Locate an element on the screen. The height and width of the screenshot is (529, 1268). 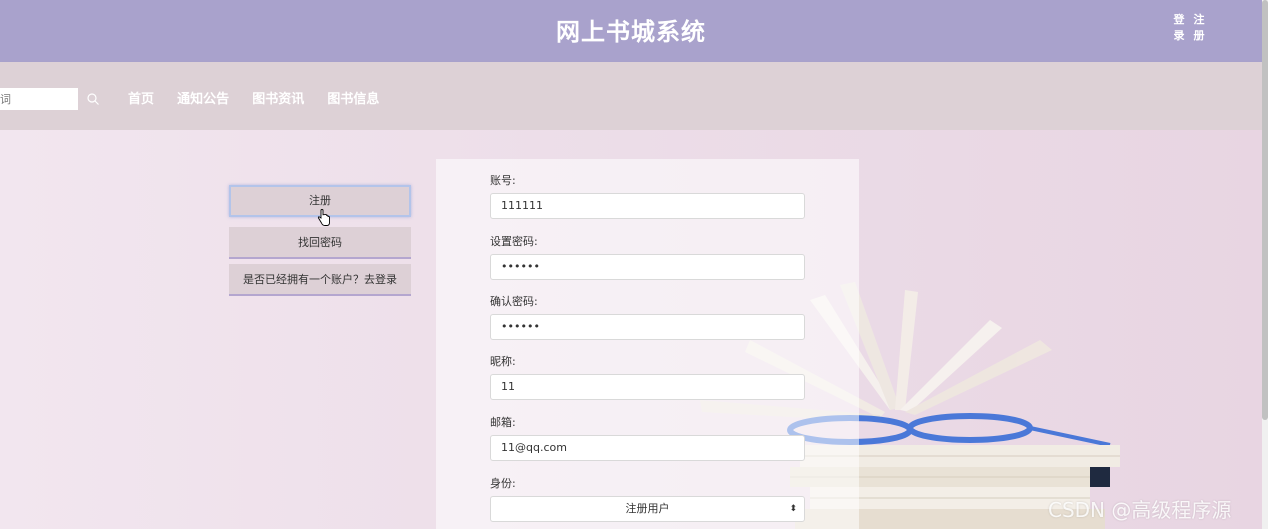
nav-links: 首页 通知公告 图书资讯 图书信息 is located at coordinates (262, 98).